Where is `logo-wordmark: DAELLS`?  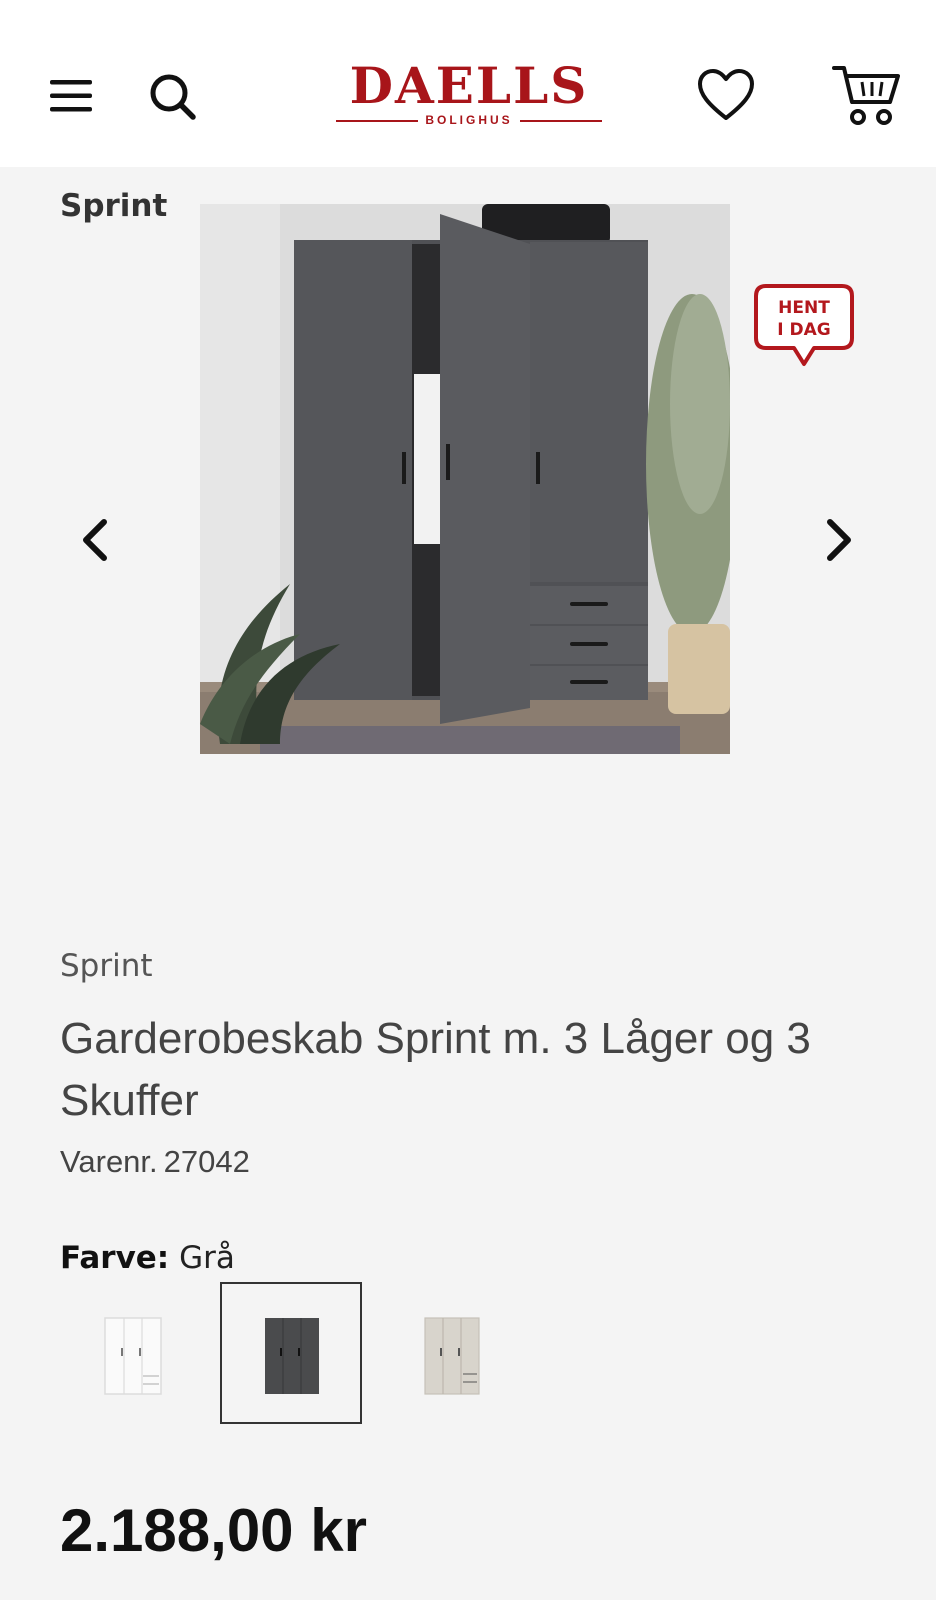 logo-wordmark: DAELLS is located at coordinates (469, 85).